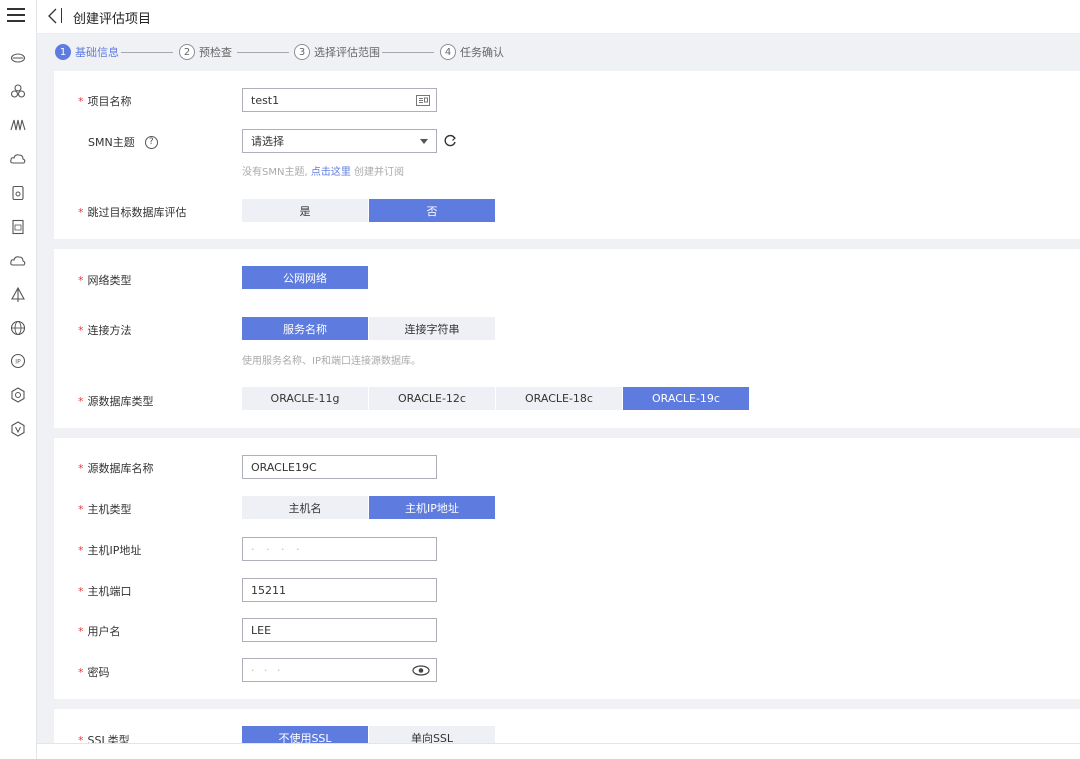 The width and height of the screenshot is (1080, 759). What do you see at coordinates (187, 52) in the screenshot?
I see `step-number: 2` at bounding box center [187, 52].